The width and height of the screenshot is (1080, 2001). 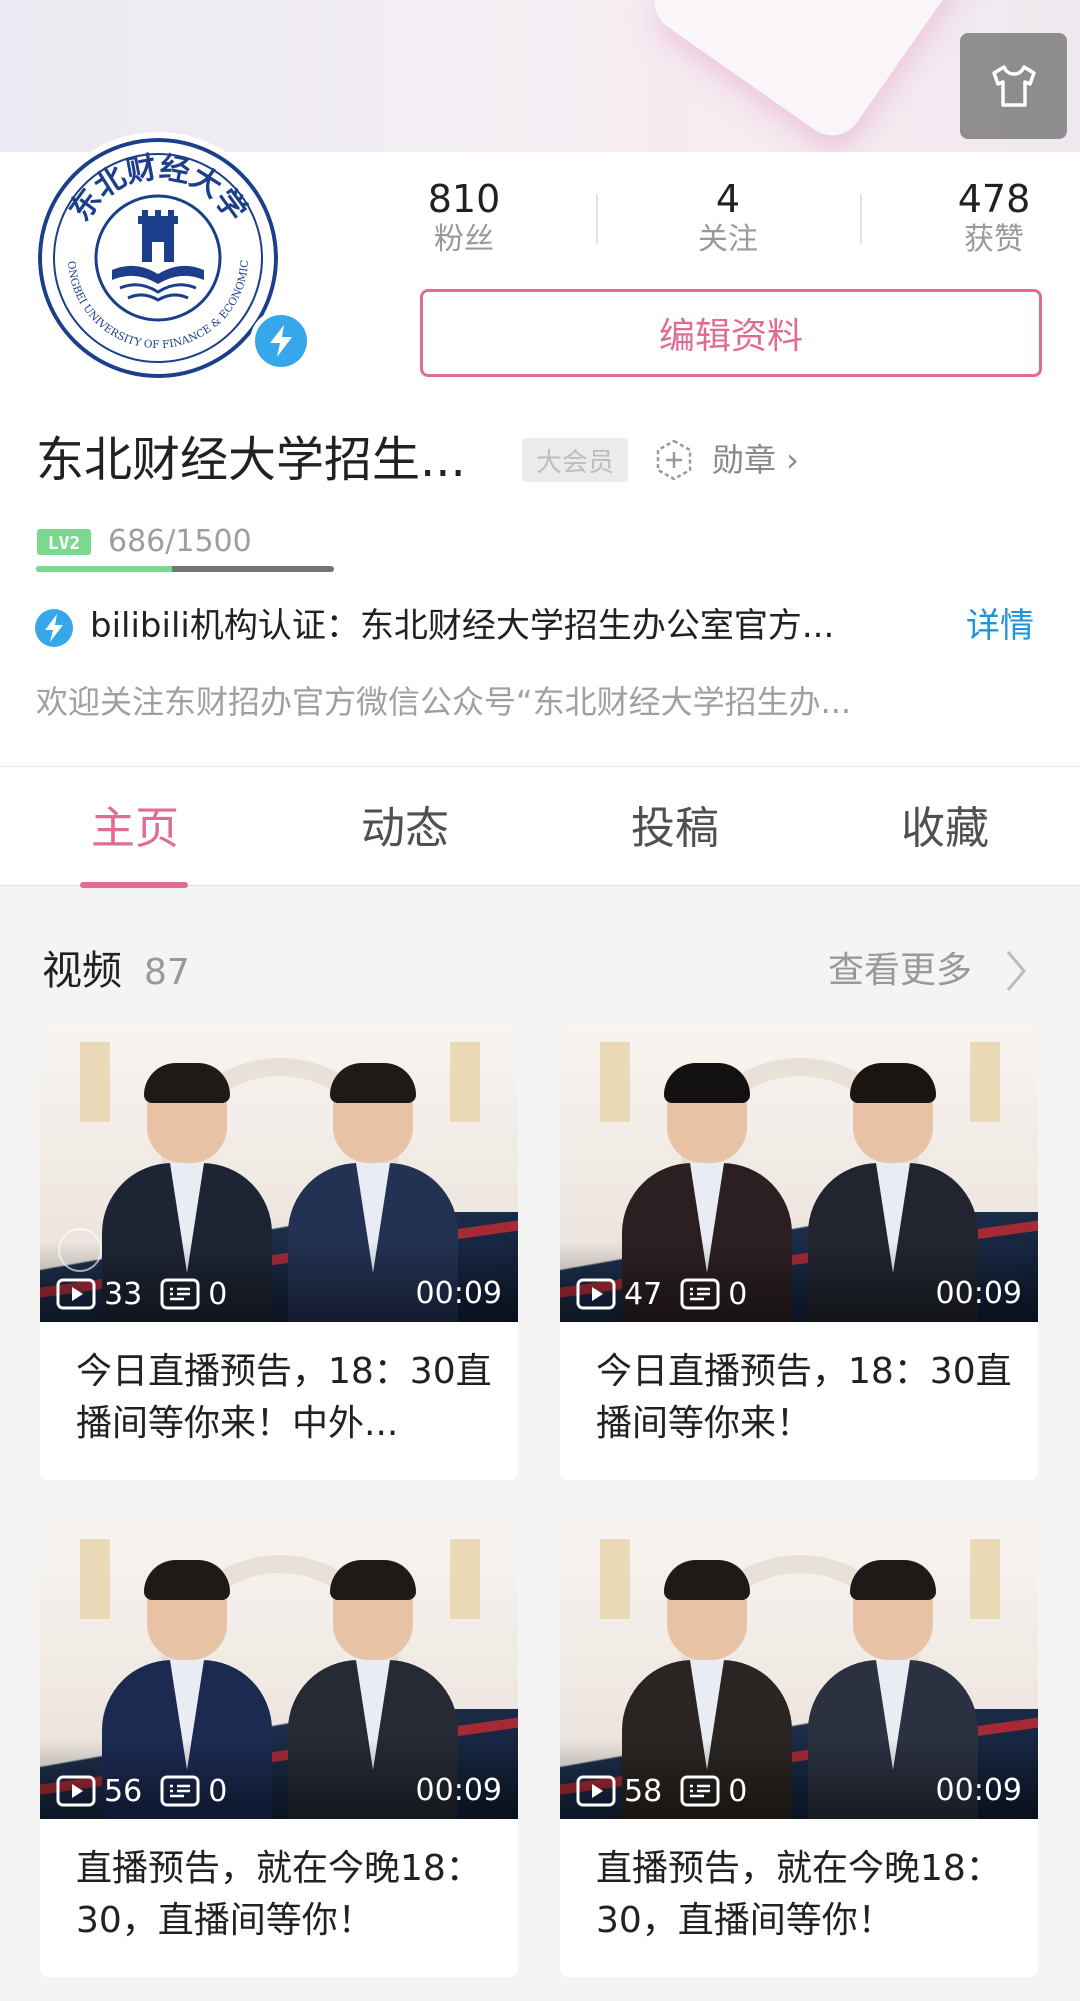 I want to click on change-skin-button, so click(x=1013, y=86).